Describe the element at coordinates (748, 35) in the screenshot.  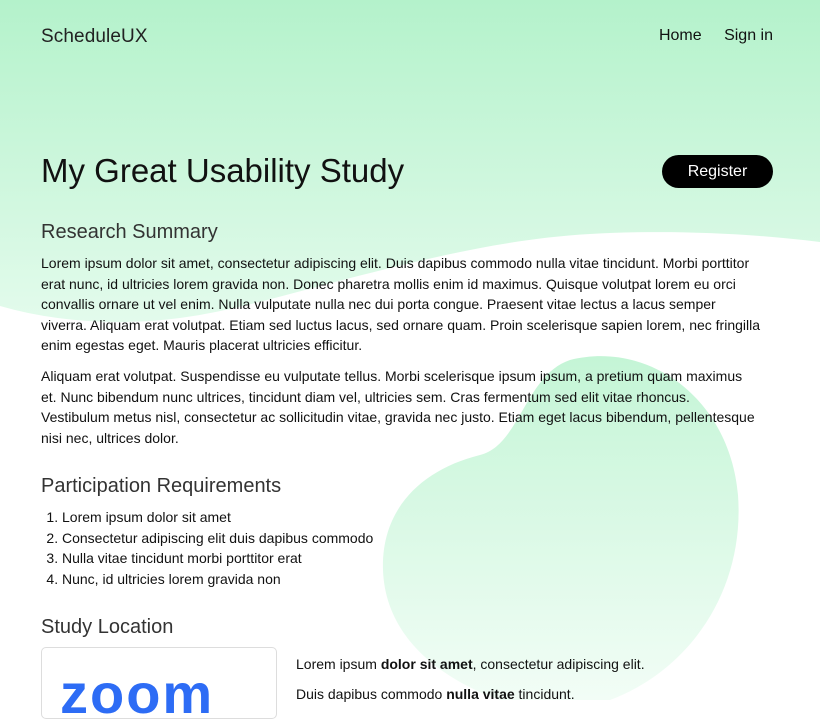
I see `nav-sign-in-link: Sign in` at that location.